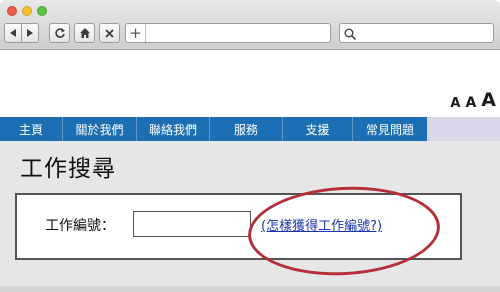  Describe the element at coordinates (136, 33) in the screenshot. I see `add-tab-button: +` at that location.